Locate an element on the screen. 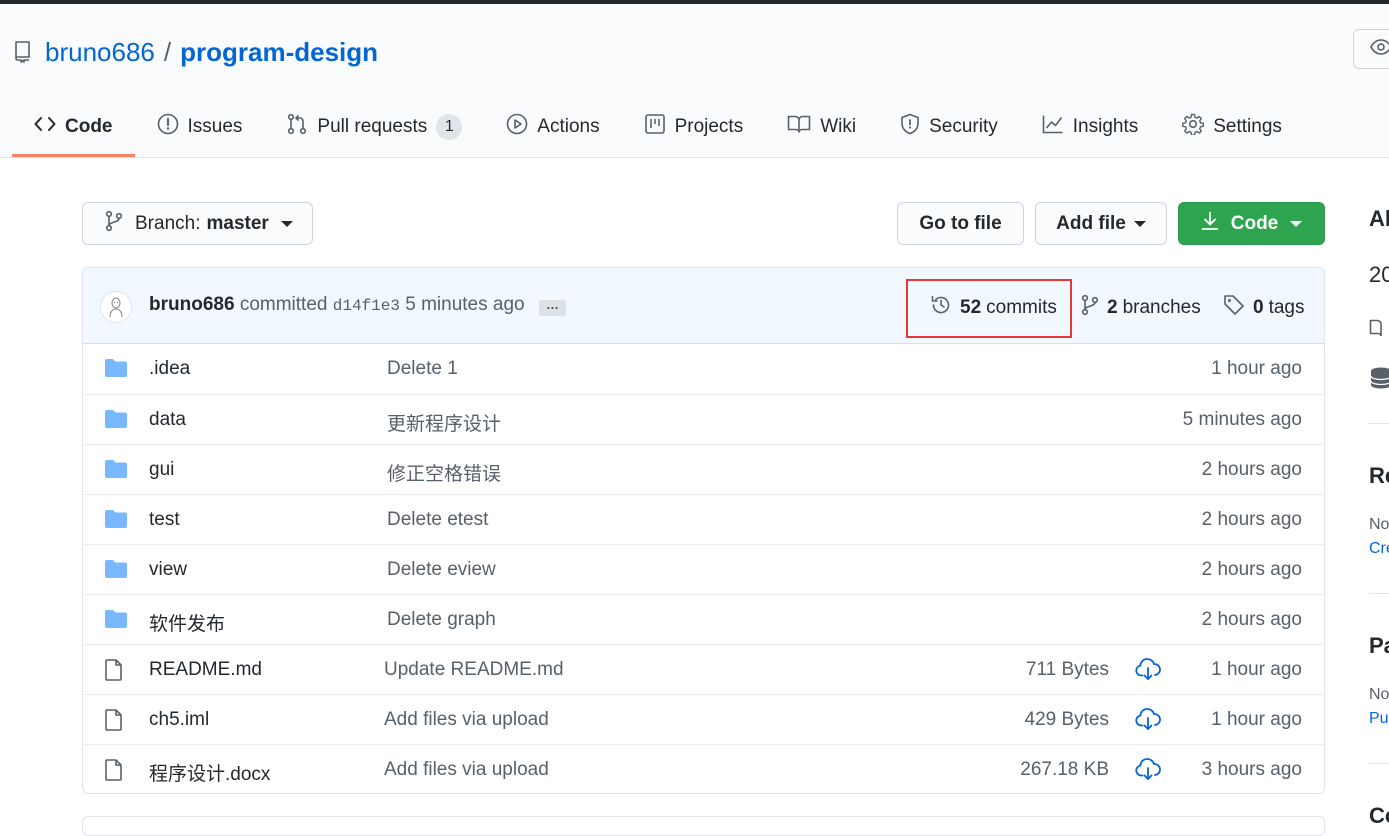 The height and width of the screenshot is (836, 1389). file-size: 267.18 KB is located at coordinates (1064, 769).